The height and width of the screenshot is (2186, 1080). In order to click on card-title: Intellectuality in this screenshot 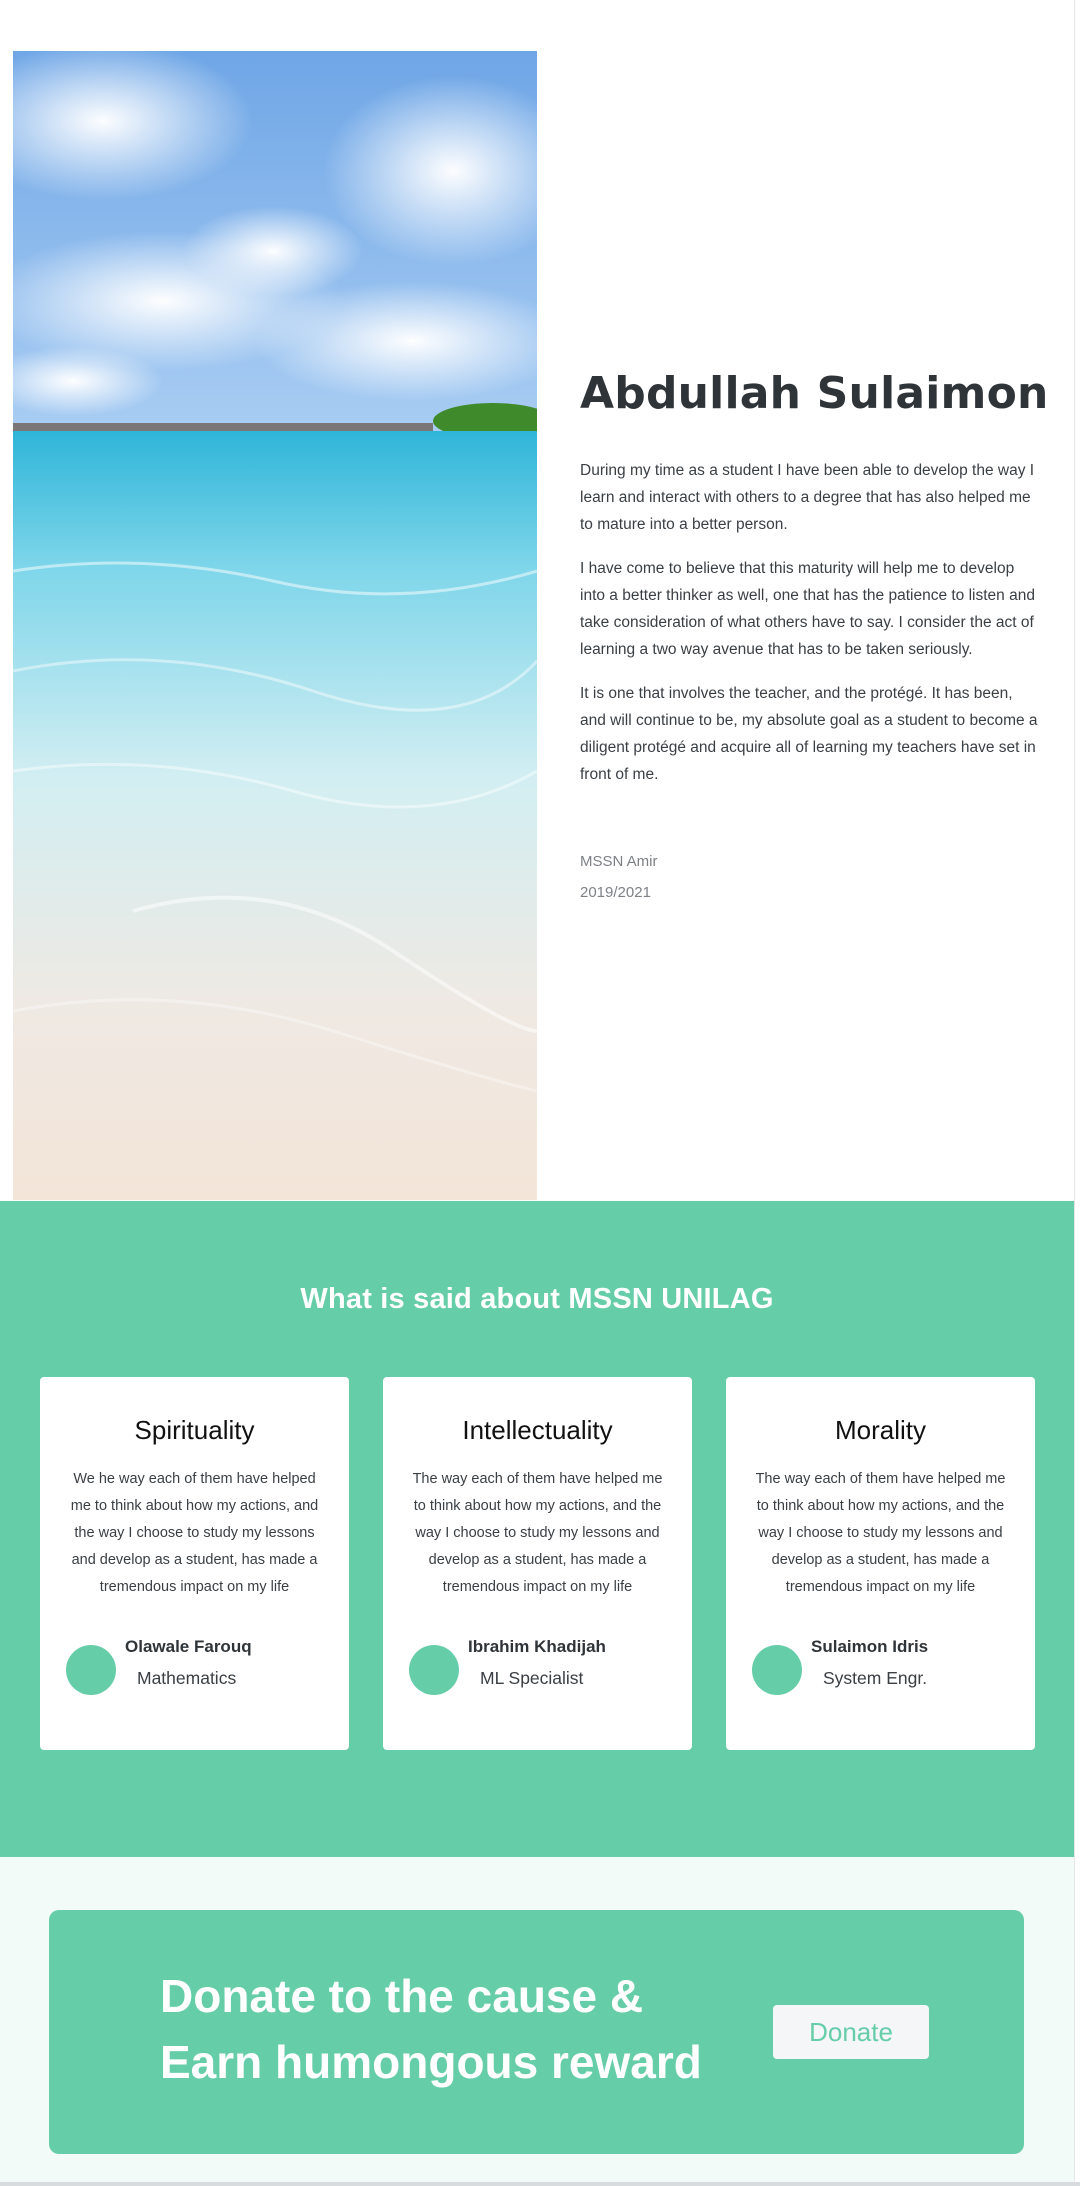, I will do `click(537, 1430)`.